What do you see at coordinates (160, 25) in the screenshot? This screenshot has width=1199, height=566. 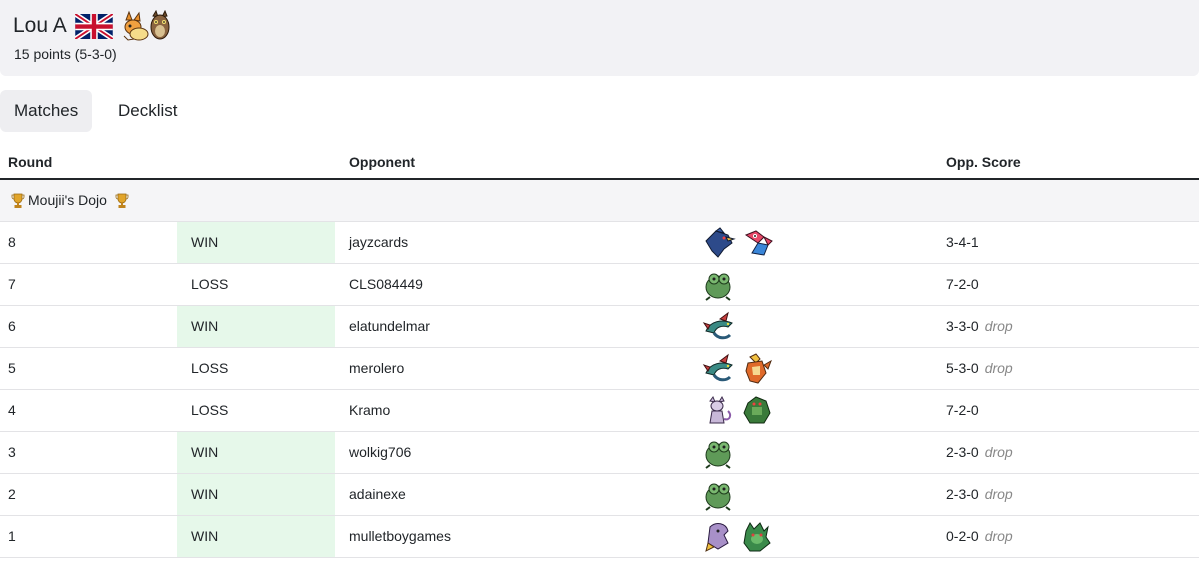 I see `noctowl-sprite-icon` at bounding box center [160, 25].